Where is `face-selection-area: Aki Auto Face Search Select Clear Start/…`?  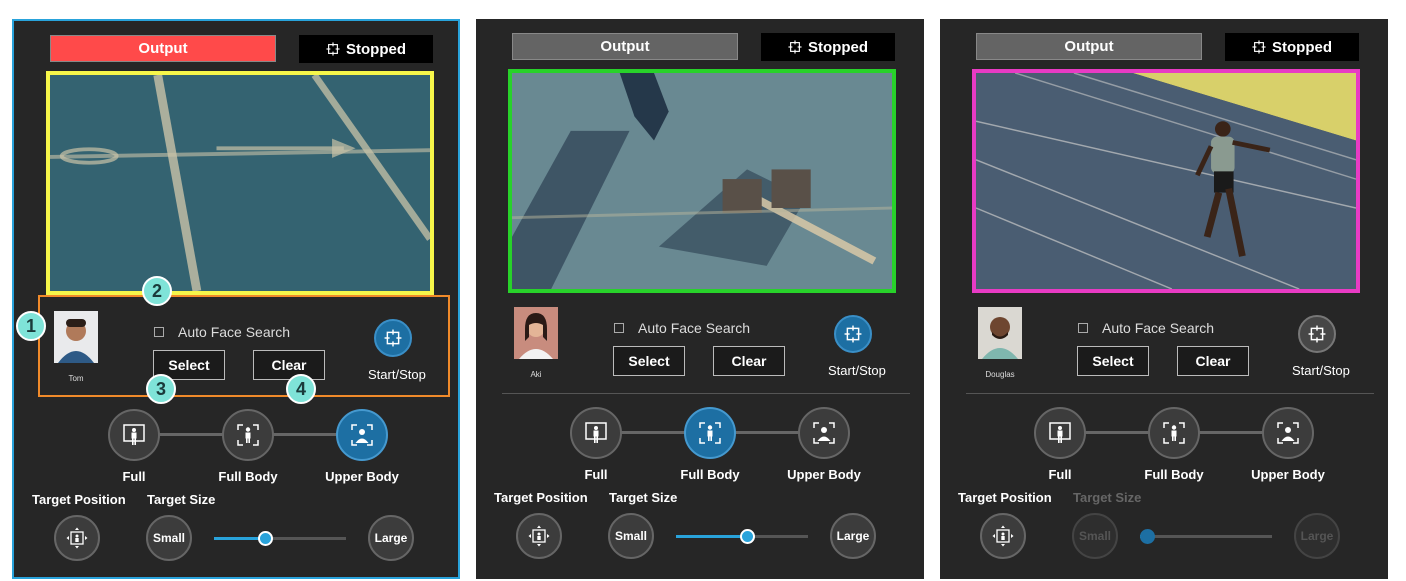 face-selection-area: Aki Auto Face Search Select Clear Start/… is located at coordinates (706, 344).